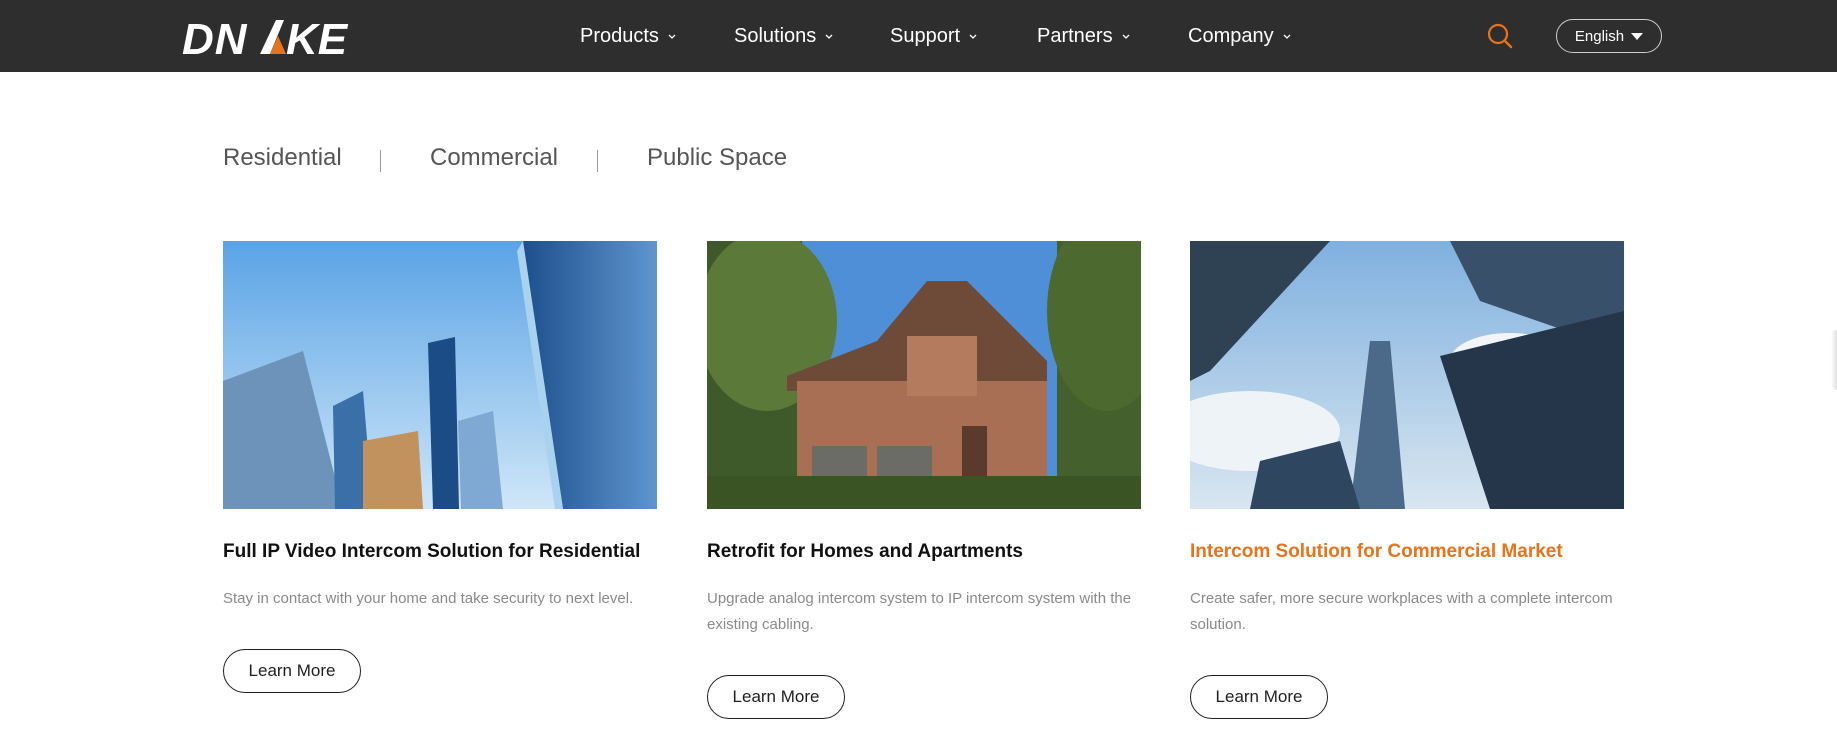  I want to click on card-title: Intercom Solution for Commercial Market, so click(1407, 552).